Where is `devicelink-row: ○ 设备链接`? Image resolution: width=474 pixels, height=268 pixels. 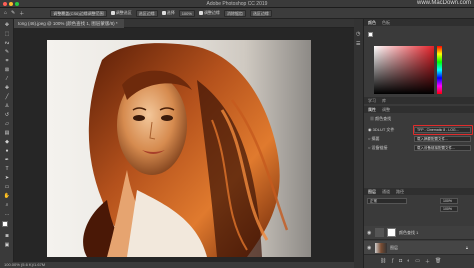
devicelink-row: ○ 设备链接 is located at coordinates (378, 148).